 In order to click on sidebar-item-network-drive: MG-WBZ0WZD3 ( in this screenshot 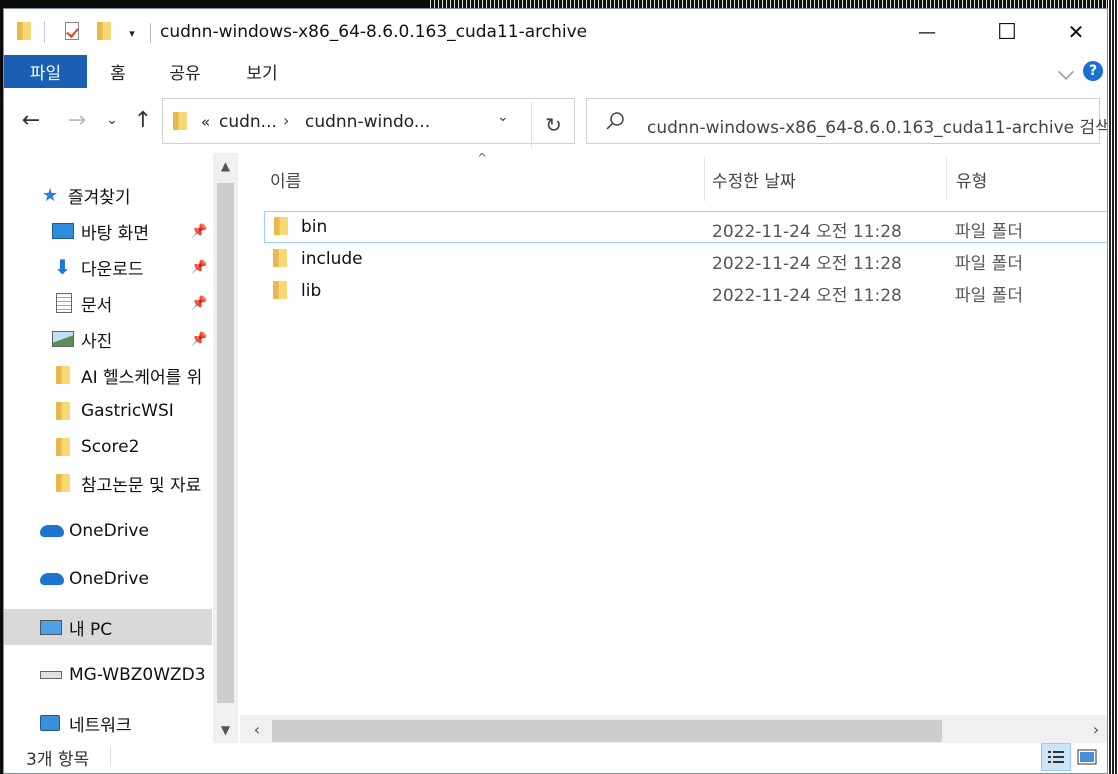, I will do `click(108, 675)`.